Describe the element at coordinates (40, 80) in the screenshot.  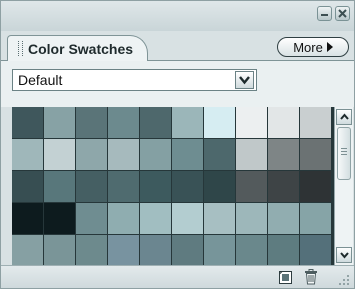
I see `swatch-set-value: Default` at that location.